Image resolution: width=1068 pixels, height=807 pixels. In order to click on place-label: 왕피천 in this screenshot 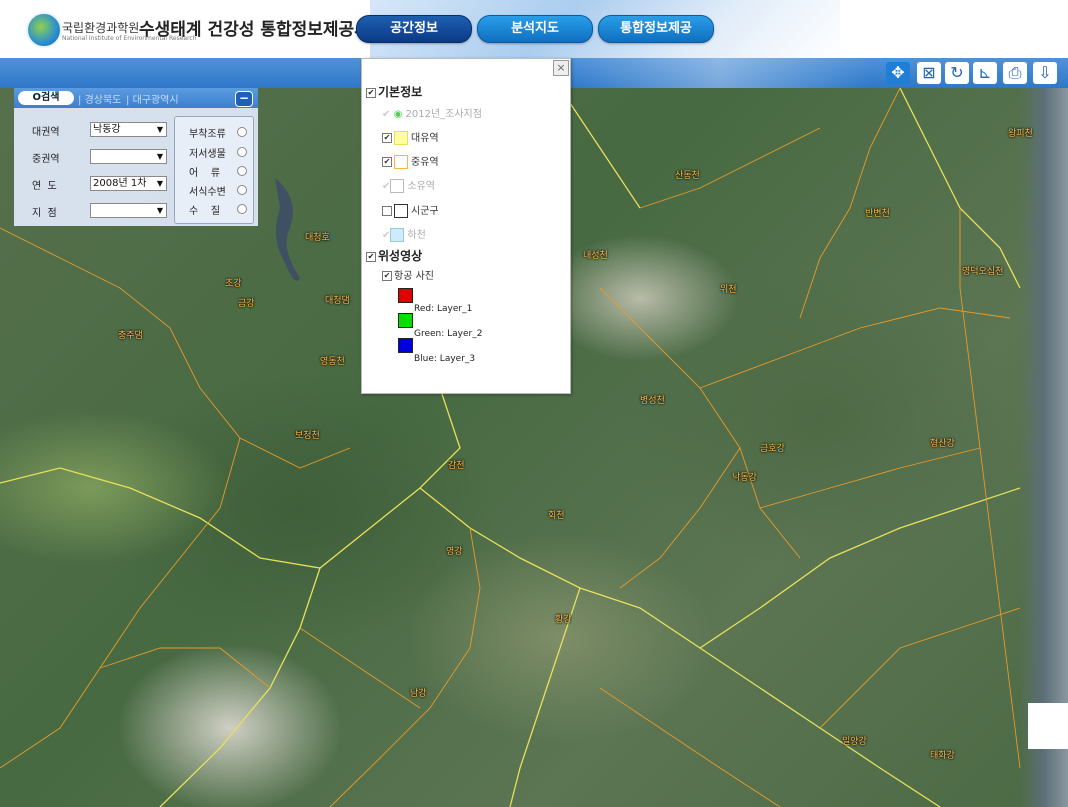, I will do `click(1020, 134)`.